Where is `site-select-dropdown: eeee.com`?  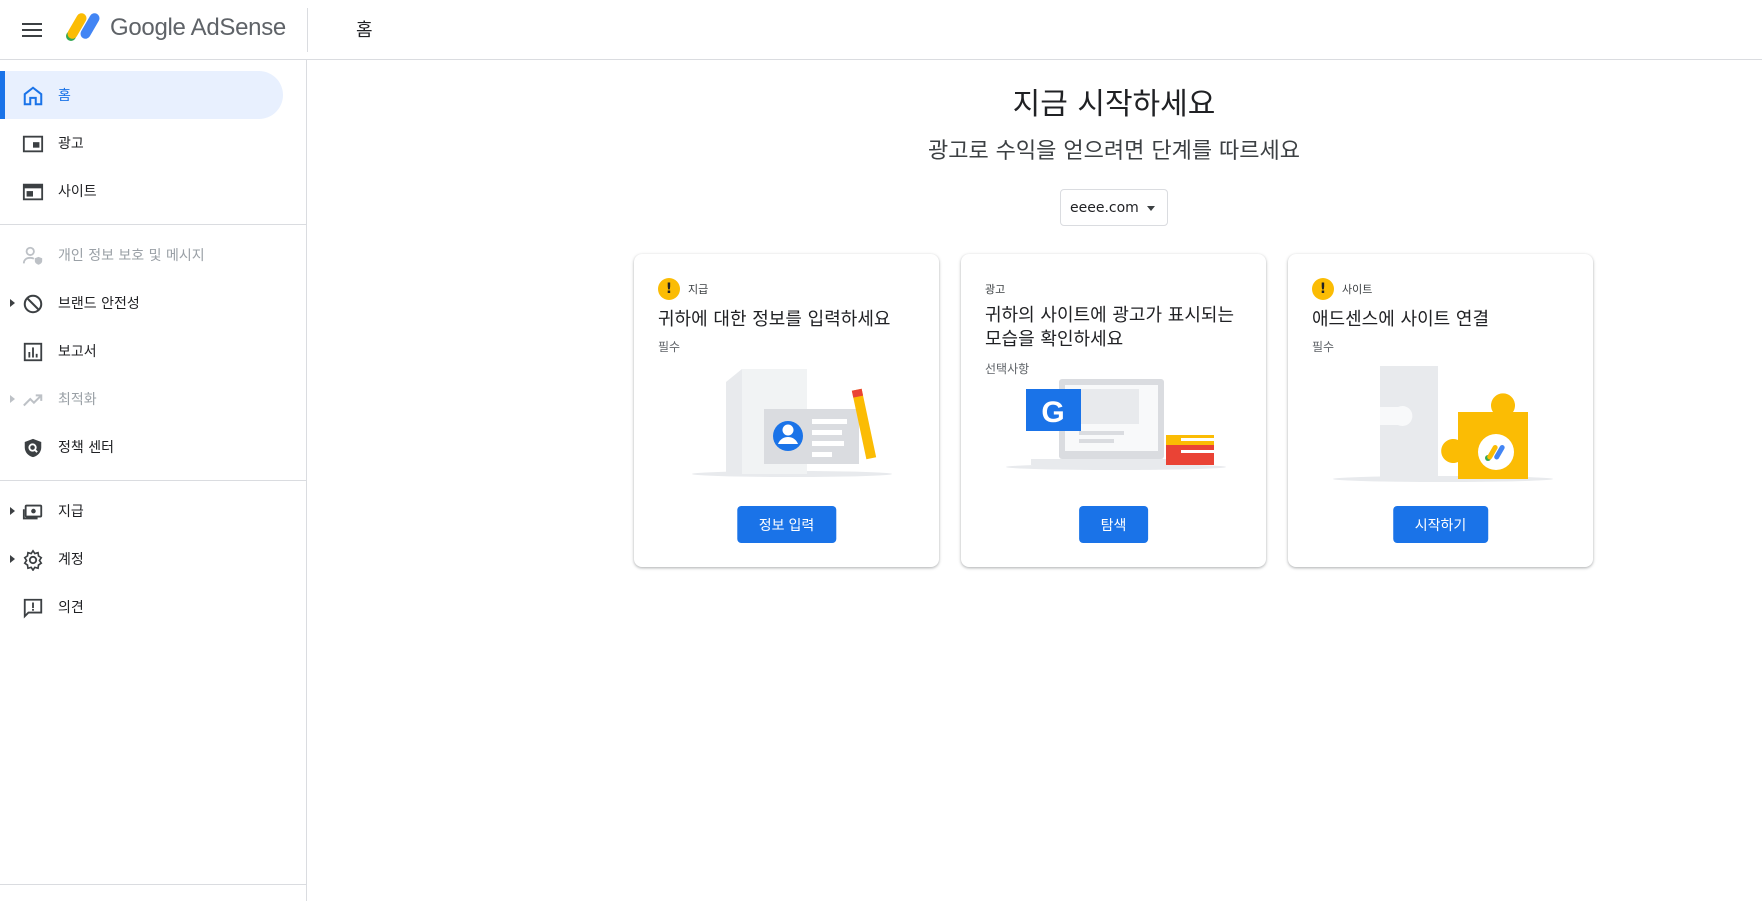
site-select-dropdown: eeee.com is located at coordinates (1114, 207).